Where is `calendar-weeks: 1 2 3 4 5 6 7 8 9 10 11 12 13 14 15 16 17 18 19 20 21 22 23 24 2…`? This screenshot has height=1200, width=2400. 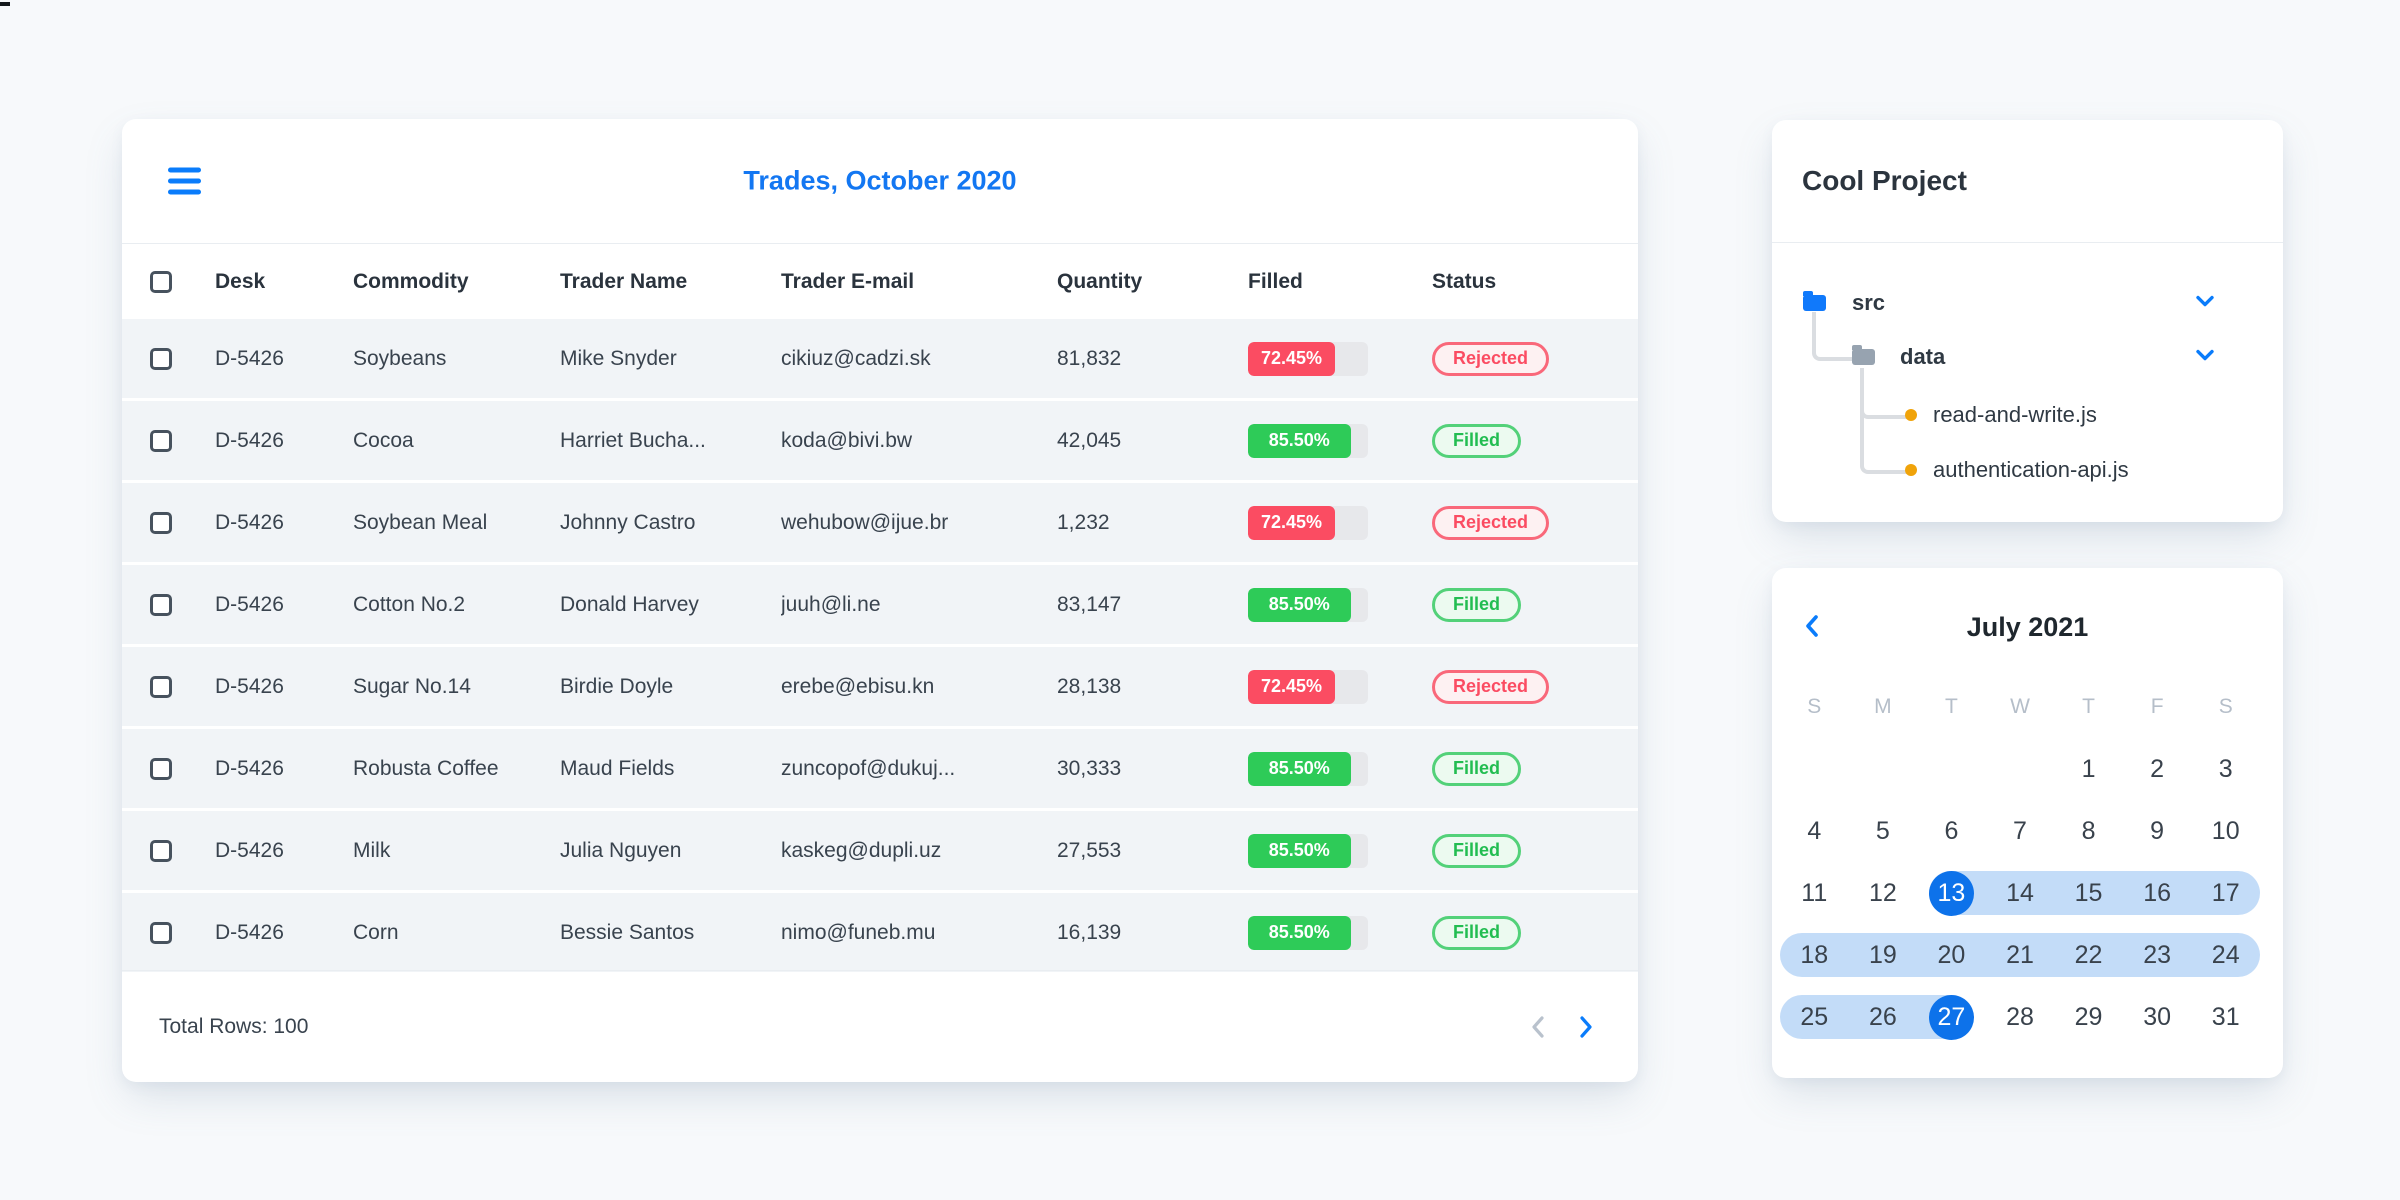 calendar-weeks: 1 2 3 4 5 6 7 8 9 10 11 12 13 14 15 16 17 18 19 20 21 22 23 24 2… is located at coordinates (2027, 893).